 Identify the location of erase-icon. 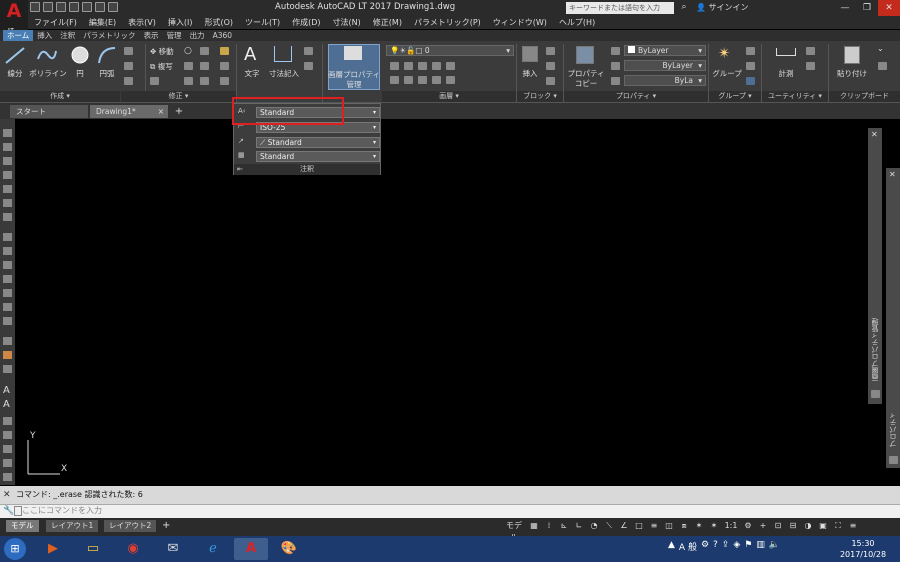
(224, 51).